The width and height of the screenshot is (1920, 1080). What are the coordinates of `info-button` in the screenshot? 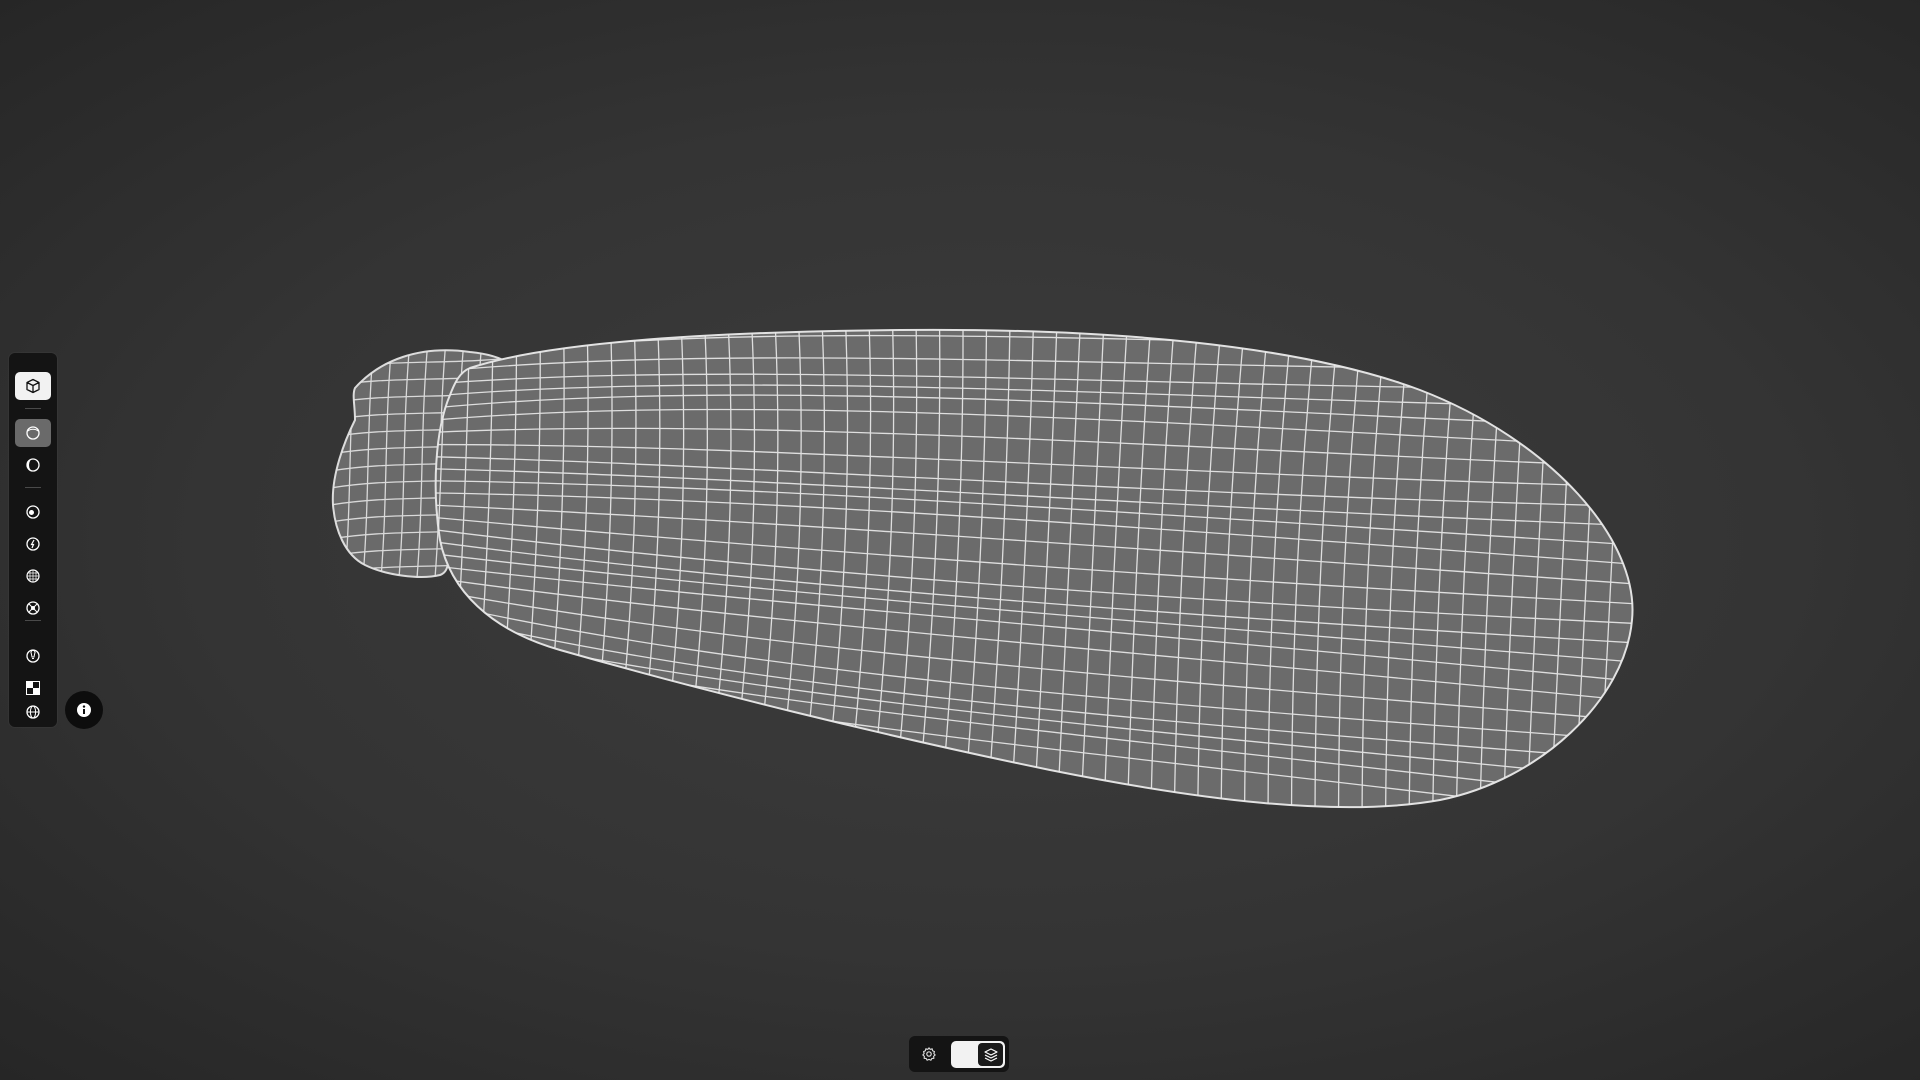 It's located at (84, 710).